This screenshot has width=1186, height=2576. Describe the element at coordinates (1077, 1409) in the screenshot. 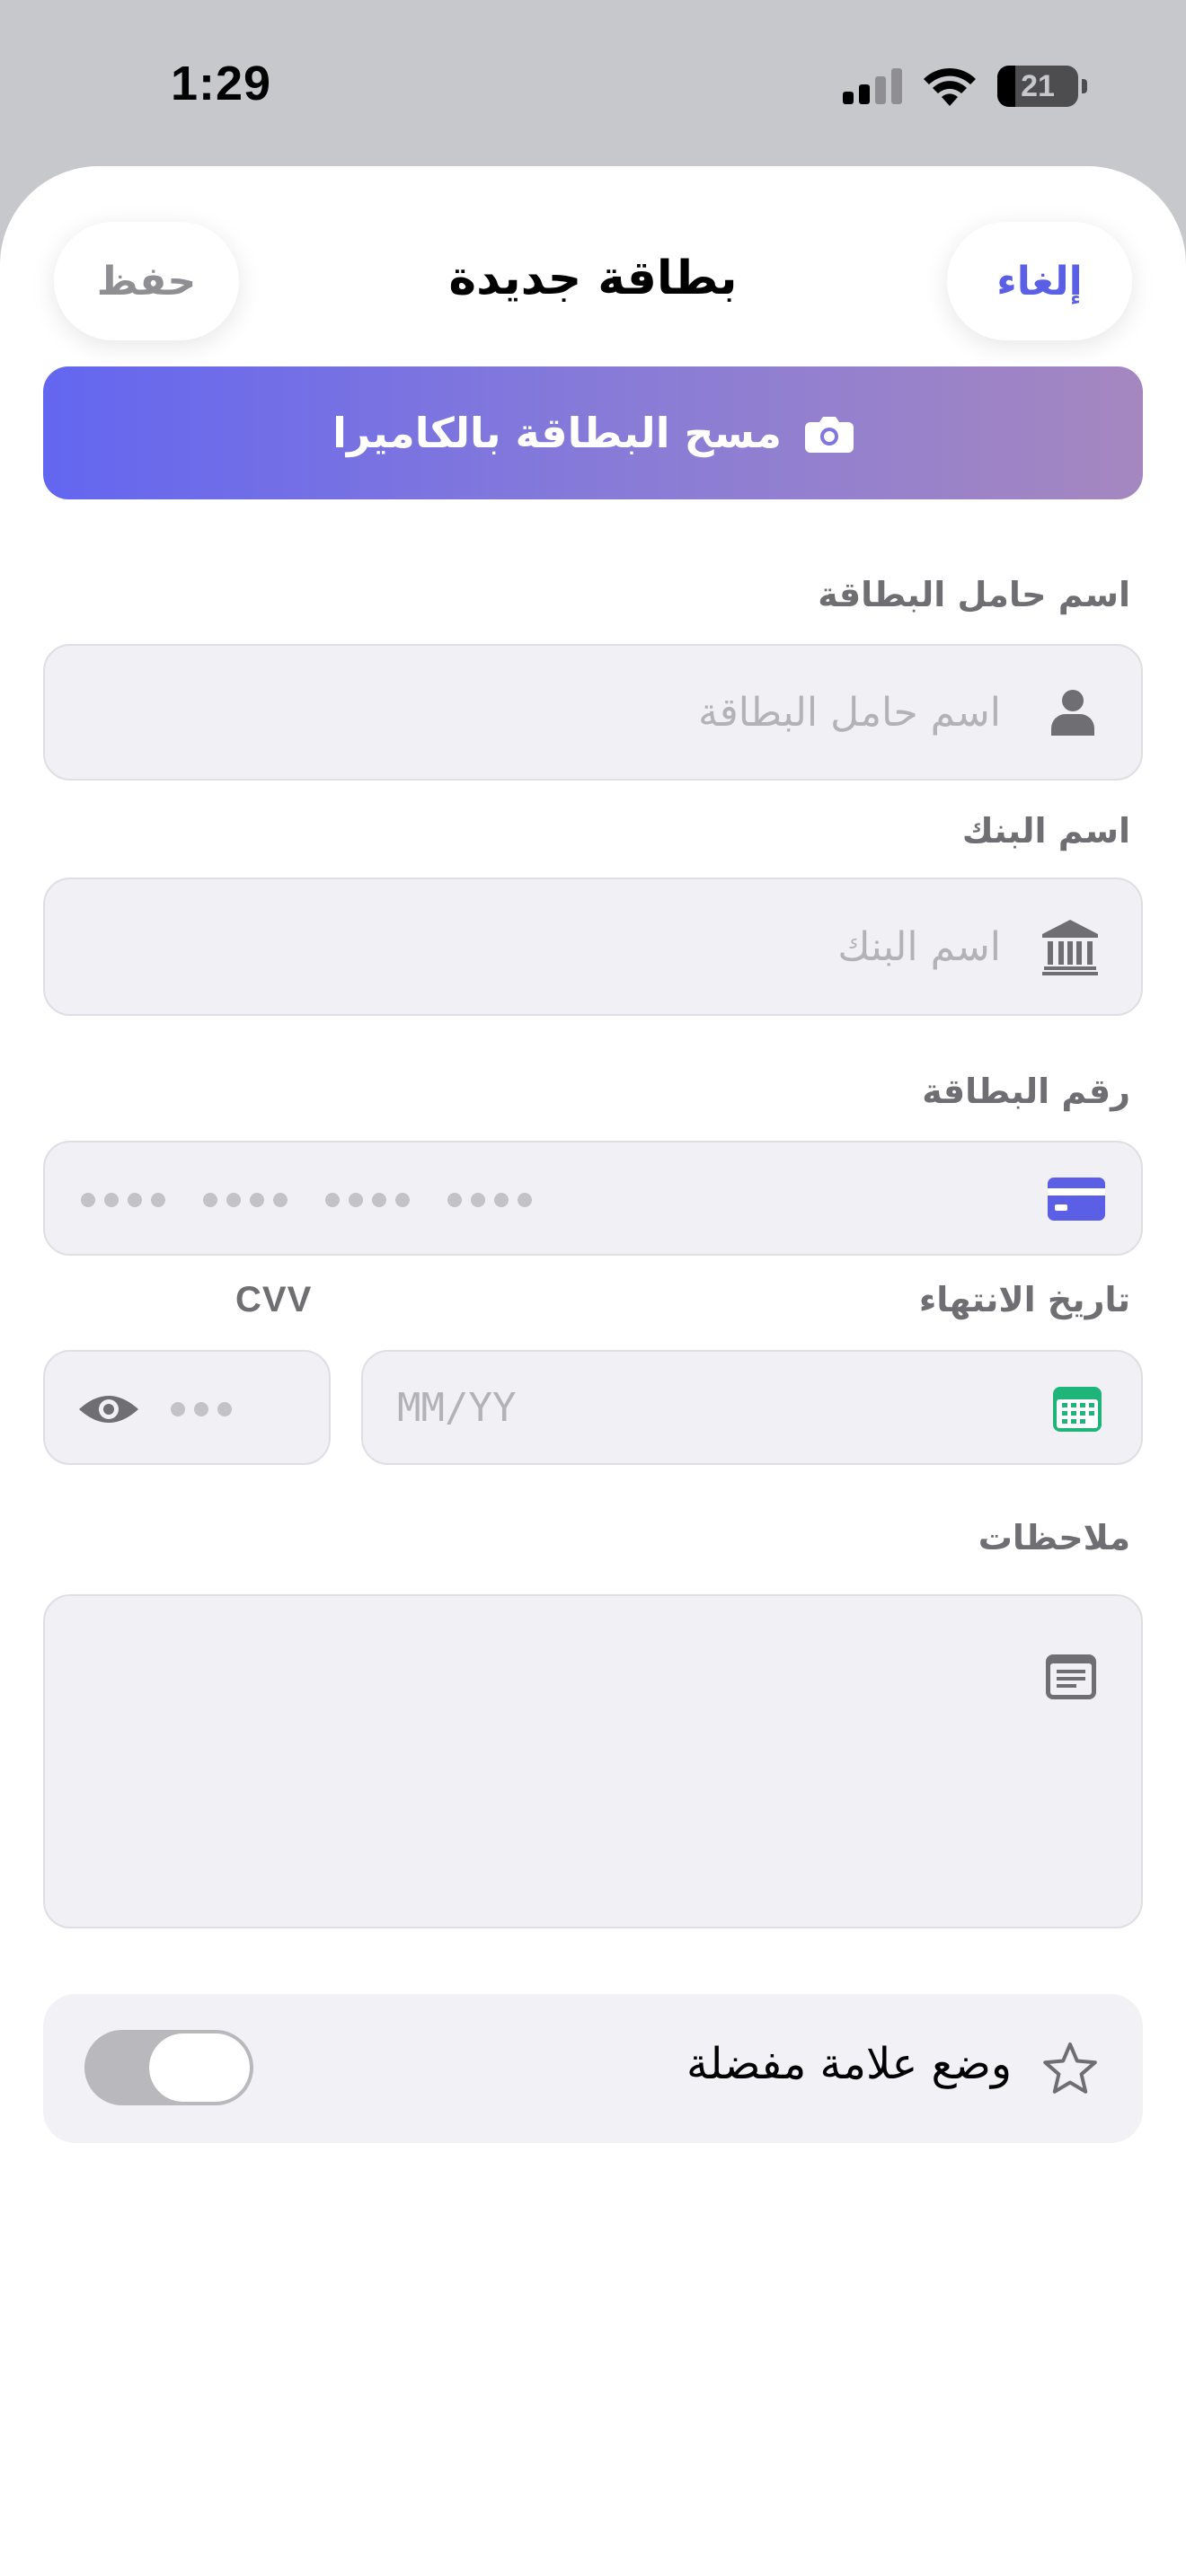

I see `calendar-icon` at that location.